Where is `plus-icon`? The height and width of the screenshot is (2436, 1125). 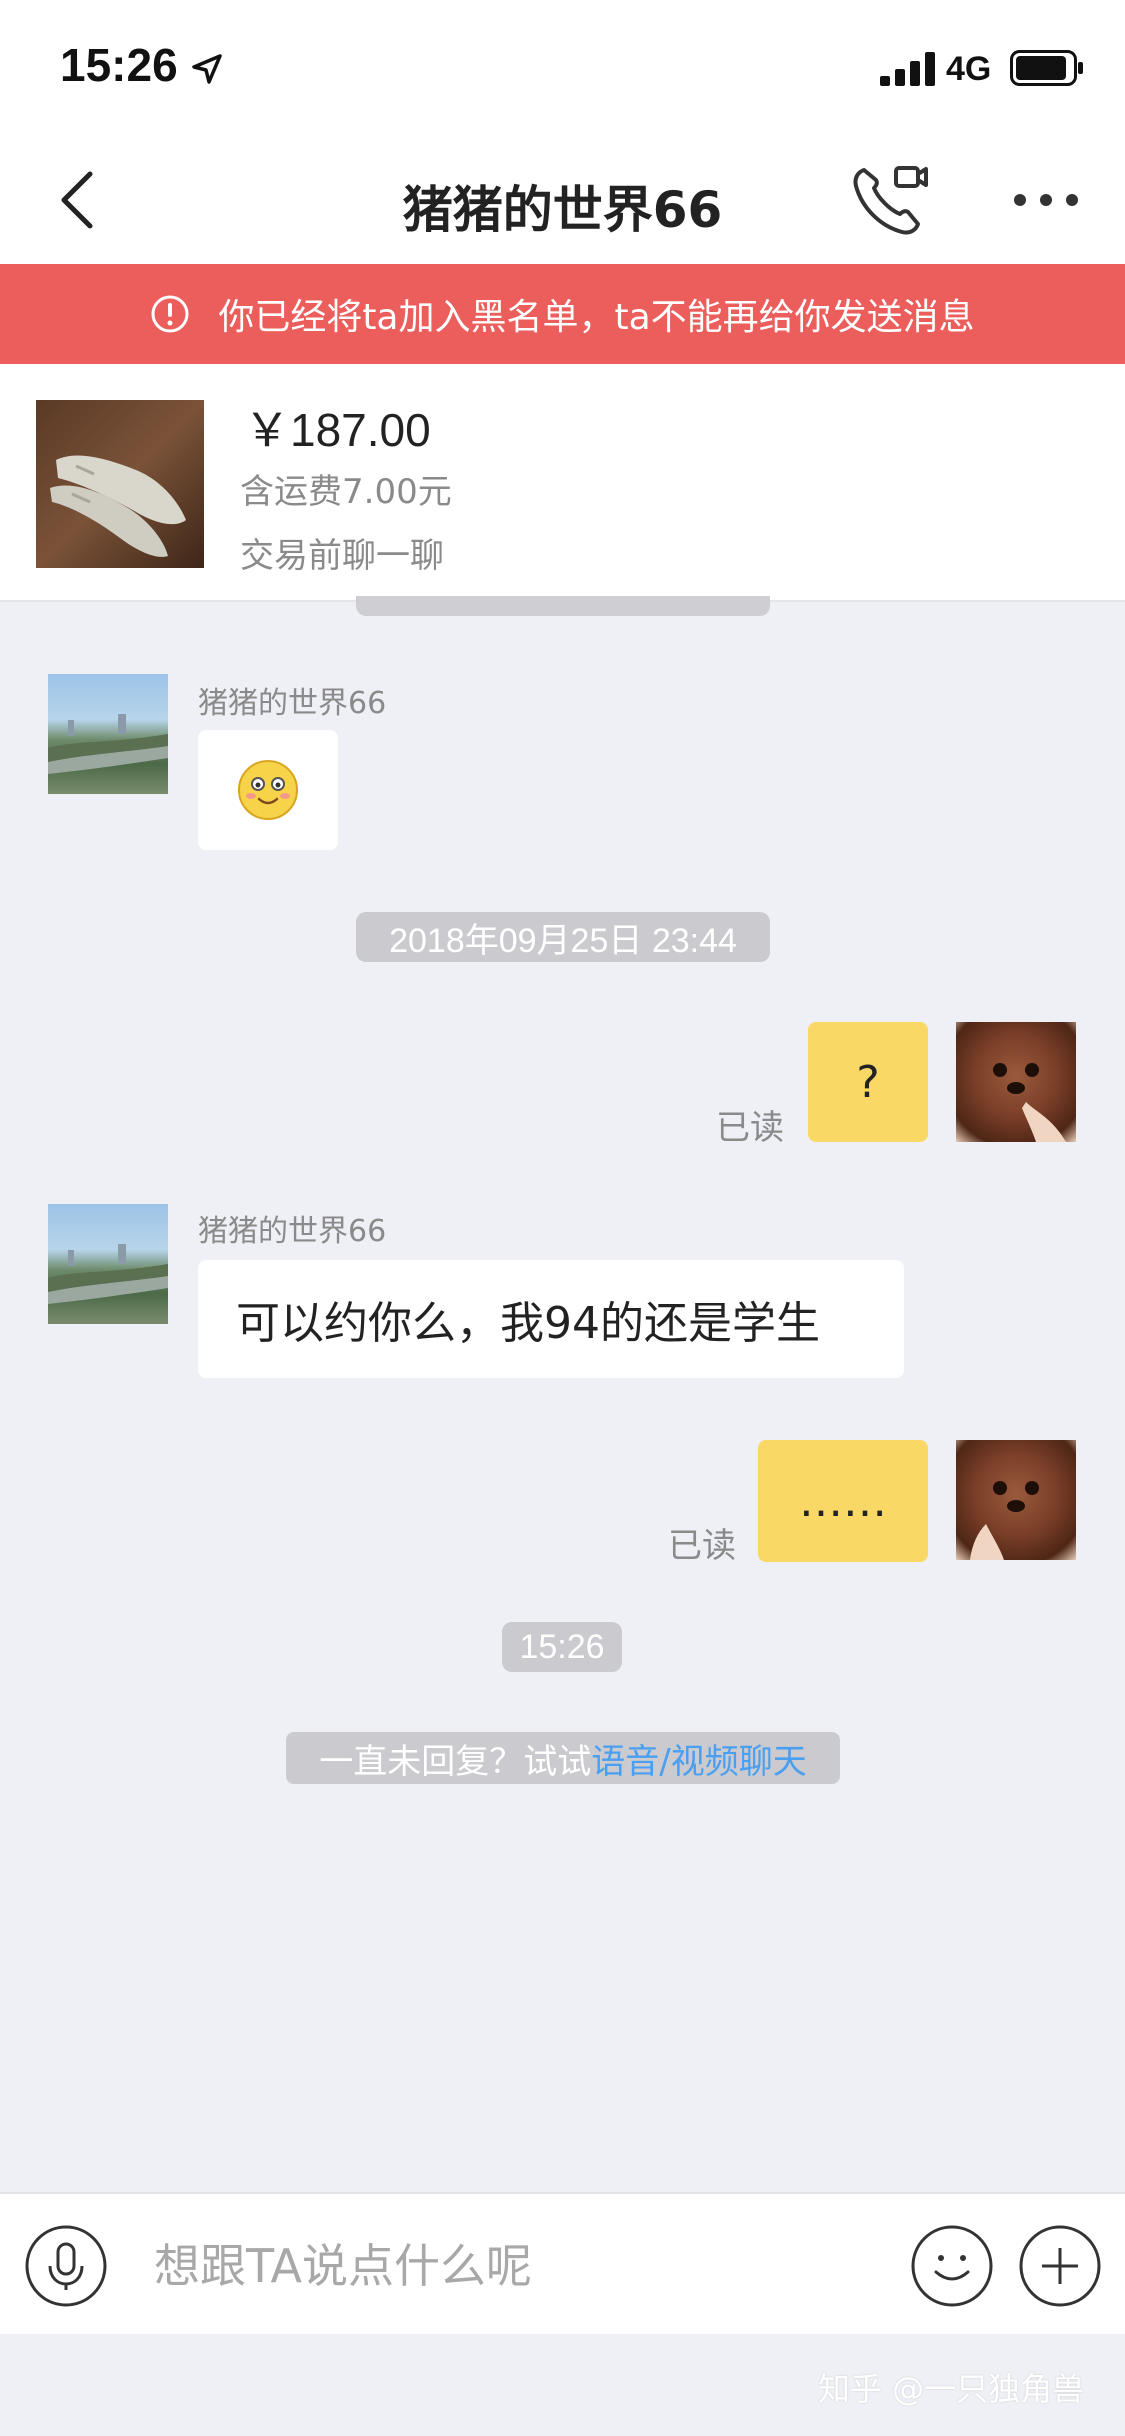
plus-icon is located at coordinates (1060, 2266).